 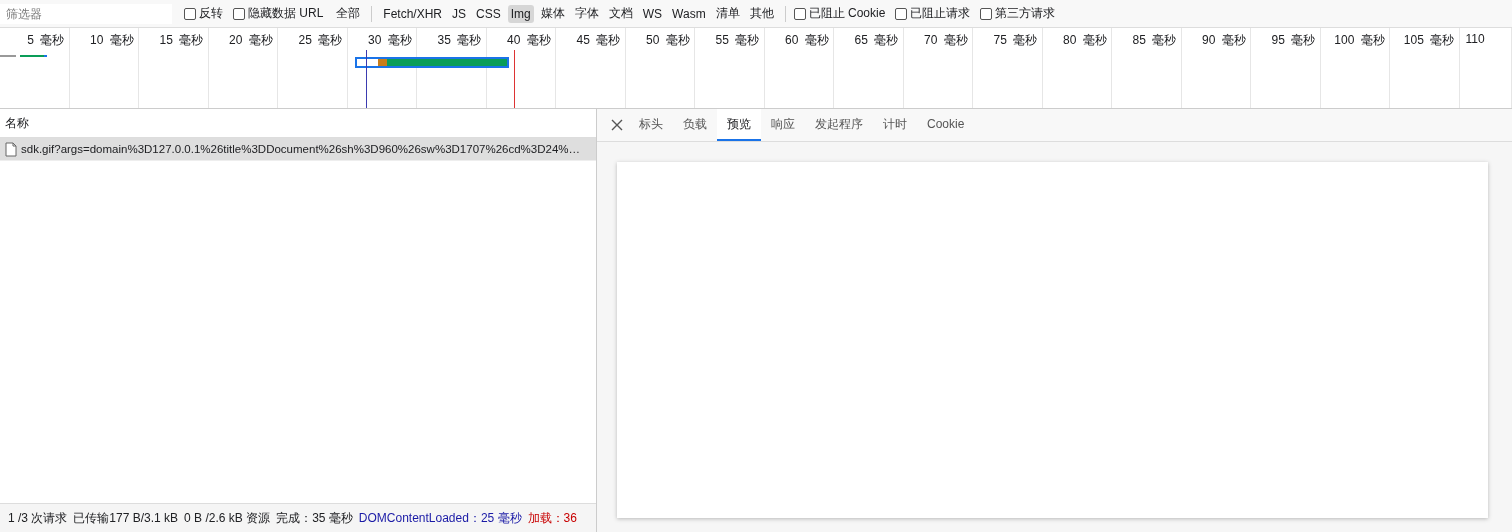 What do you see at coordinates (459, 40) in the screenshot?
I see `time-tick: 35 毫秒` at bounding box center [459, 40].